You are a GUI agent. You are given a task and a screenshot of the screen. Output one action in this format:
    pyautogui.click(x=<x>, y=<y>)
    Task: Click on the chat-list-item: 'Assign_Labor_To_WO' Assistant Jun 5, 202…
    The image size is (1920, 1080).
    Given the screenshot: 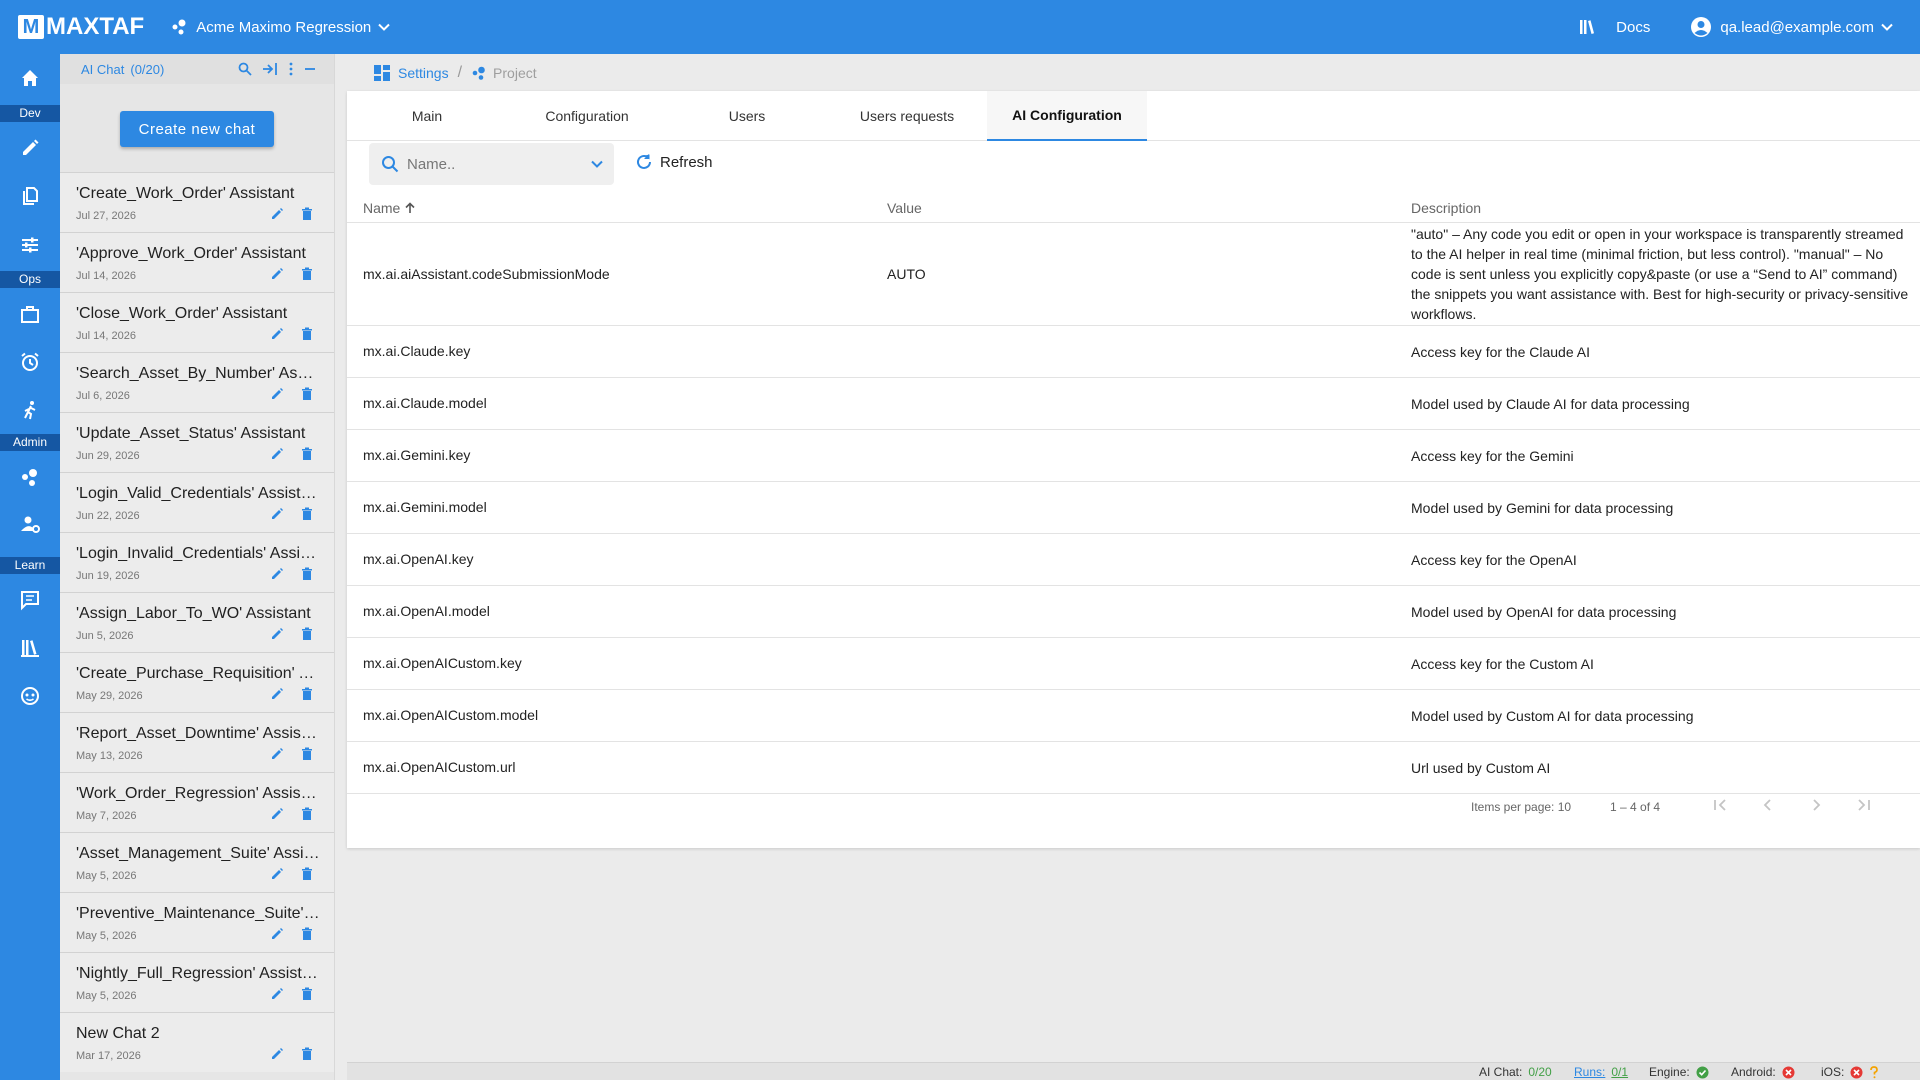 What is the action you would take?
    pyautogui.click(x=197, y=622)
    